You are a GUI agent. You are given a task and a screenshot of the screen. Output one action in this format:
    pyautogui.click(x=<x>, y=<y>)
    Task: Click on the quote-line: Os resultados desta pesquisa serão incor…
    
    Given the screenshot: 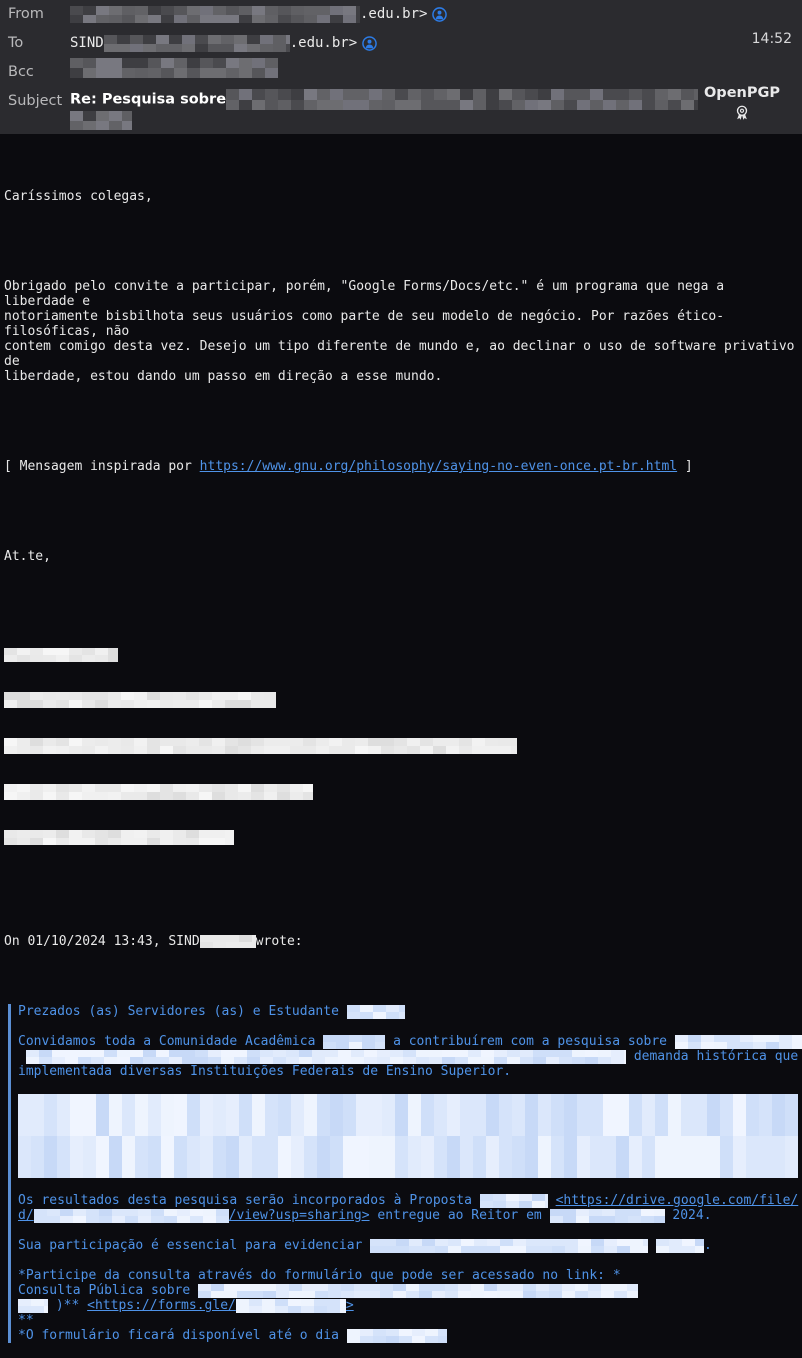 What is the action you would take?
    pyautogui.click(x=408, y=1200)
    